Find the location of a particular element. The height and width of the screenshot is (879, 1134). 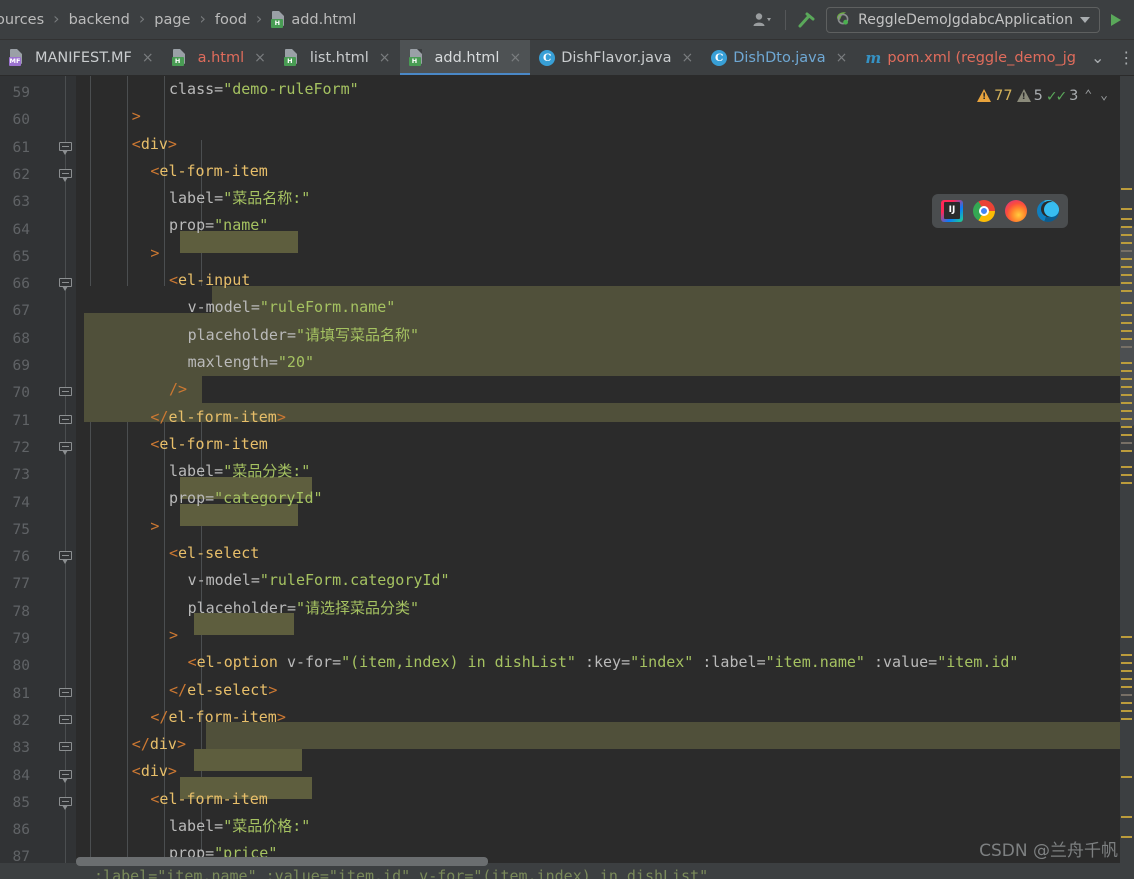

code-line: </el-form-item> is located at coordinates (605, 717).